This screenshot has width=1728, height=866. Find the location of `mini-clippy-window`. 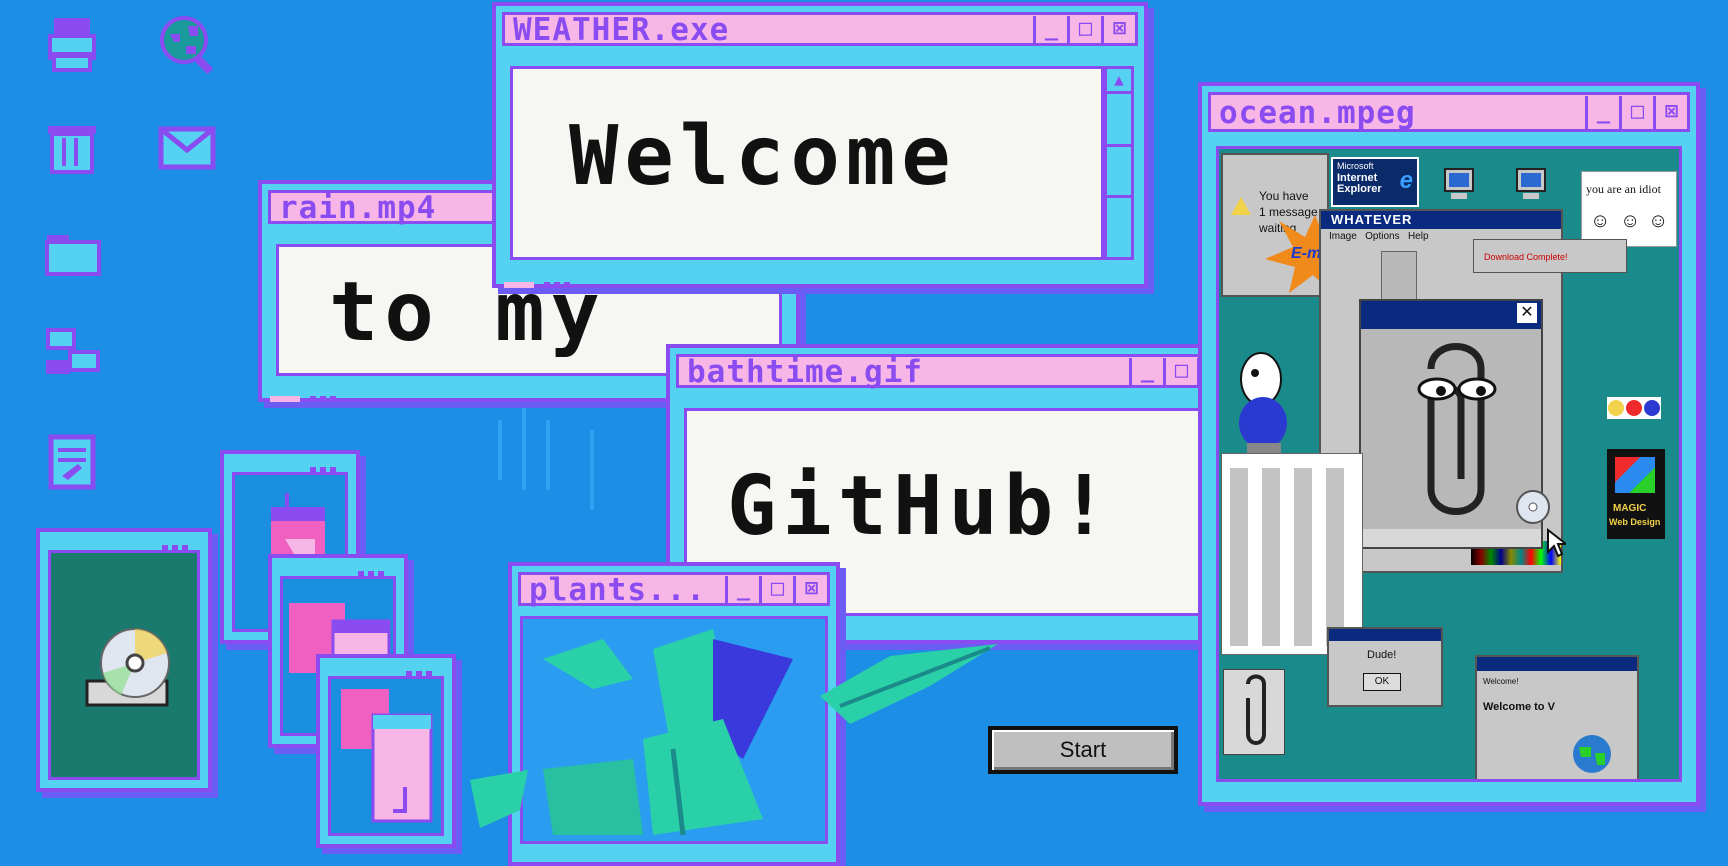

mini-clippy-window is located at coordinates (1254, 712).